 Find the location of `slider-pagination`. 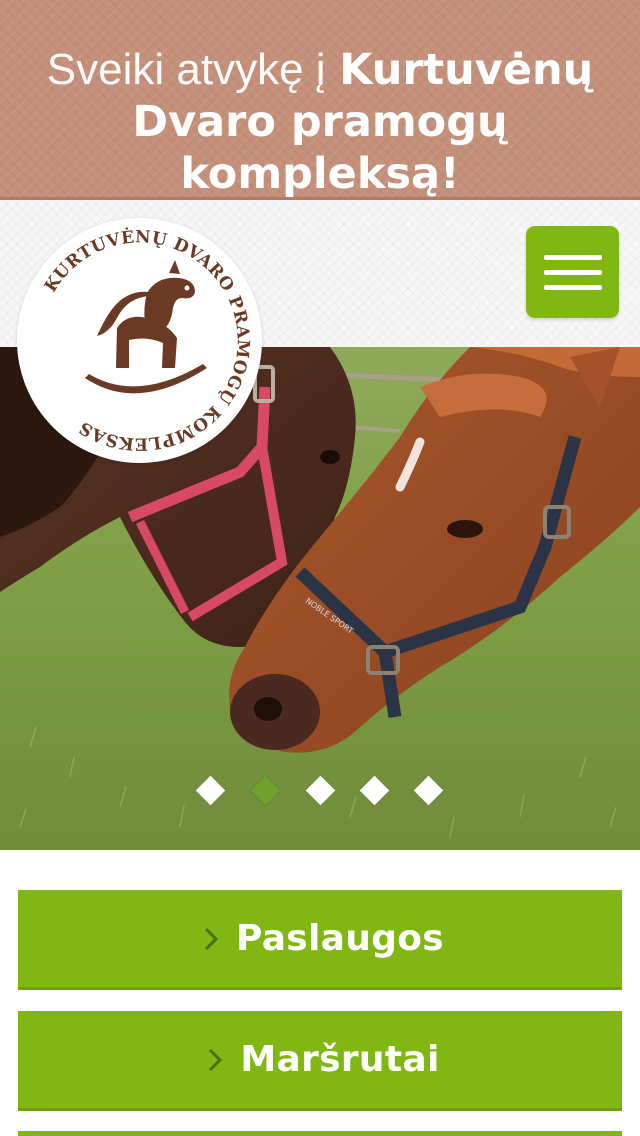

slider-pagination is located at coordinates (320, 792).